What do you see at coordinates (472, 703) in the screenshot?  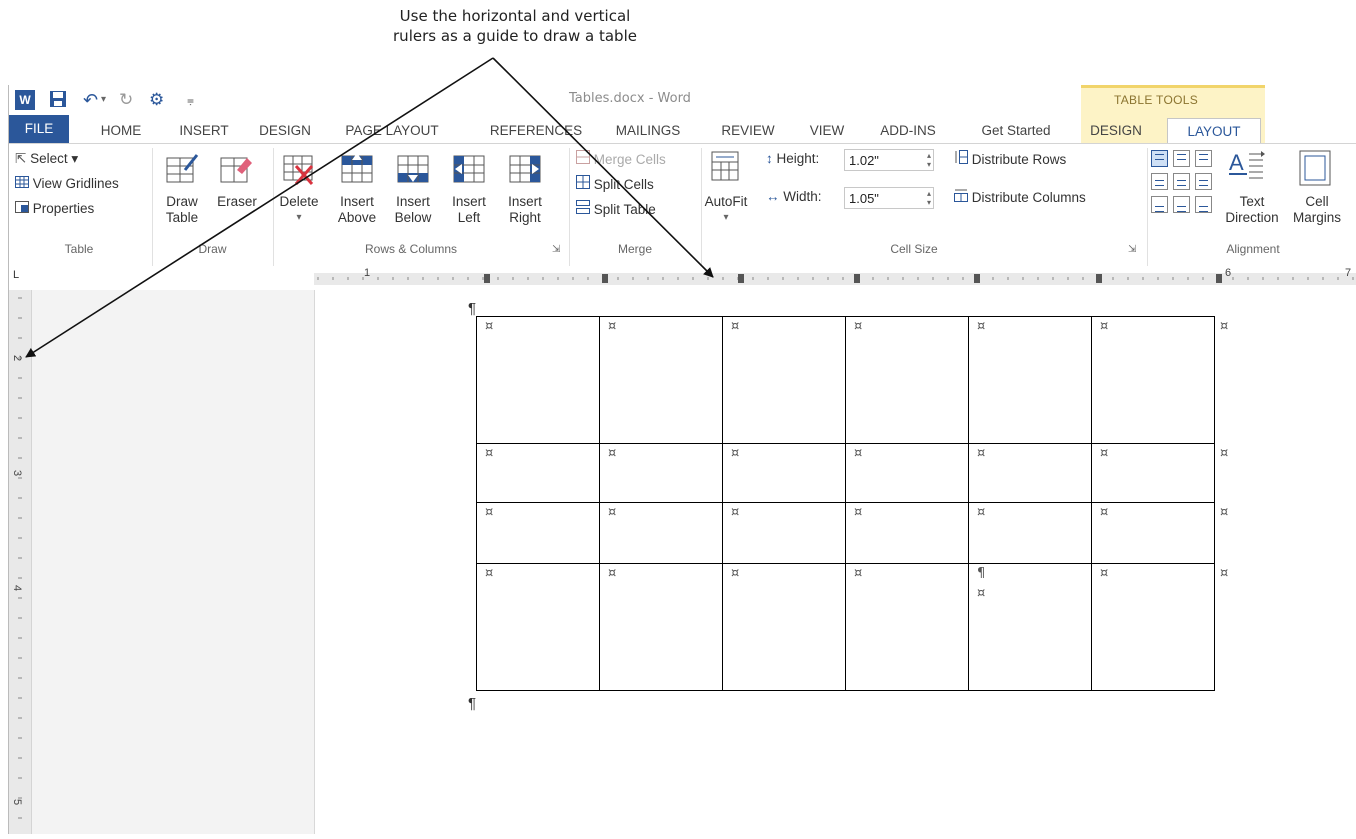 I see `paragraph-mark-bottom: ¶` at bounding box center [472, 703].